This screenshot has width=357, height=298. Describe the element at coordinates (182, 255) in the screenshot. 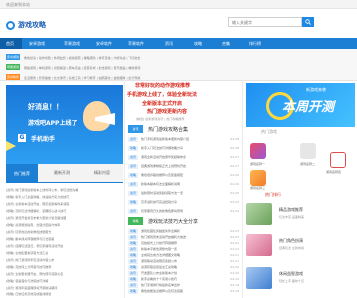

I see `news-title: 全成就达成方法详细图文攻略` at that location.